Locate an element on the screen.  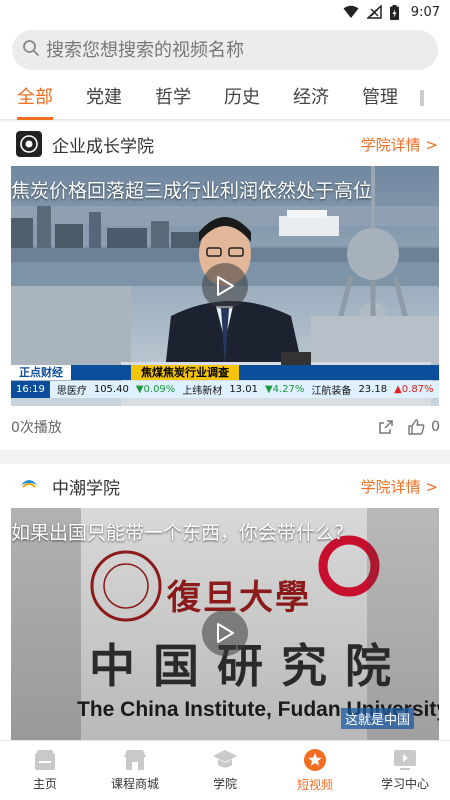
card-footer: 0次播放 0 is located at coordinates (225, 427).